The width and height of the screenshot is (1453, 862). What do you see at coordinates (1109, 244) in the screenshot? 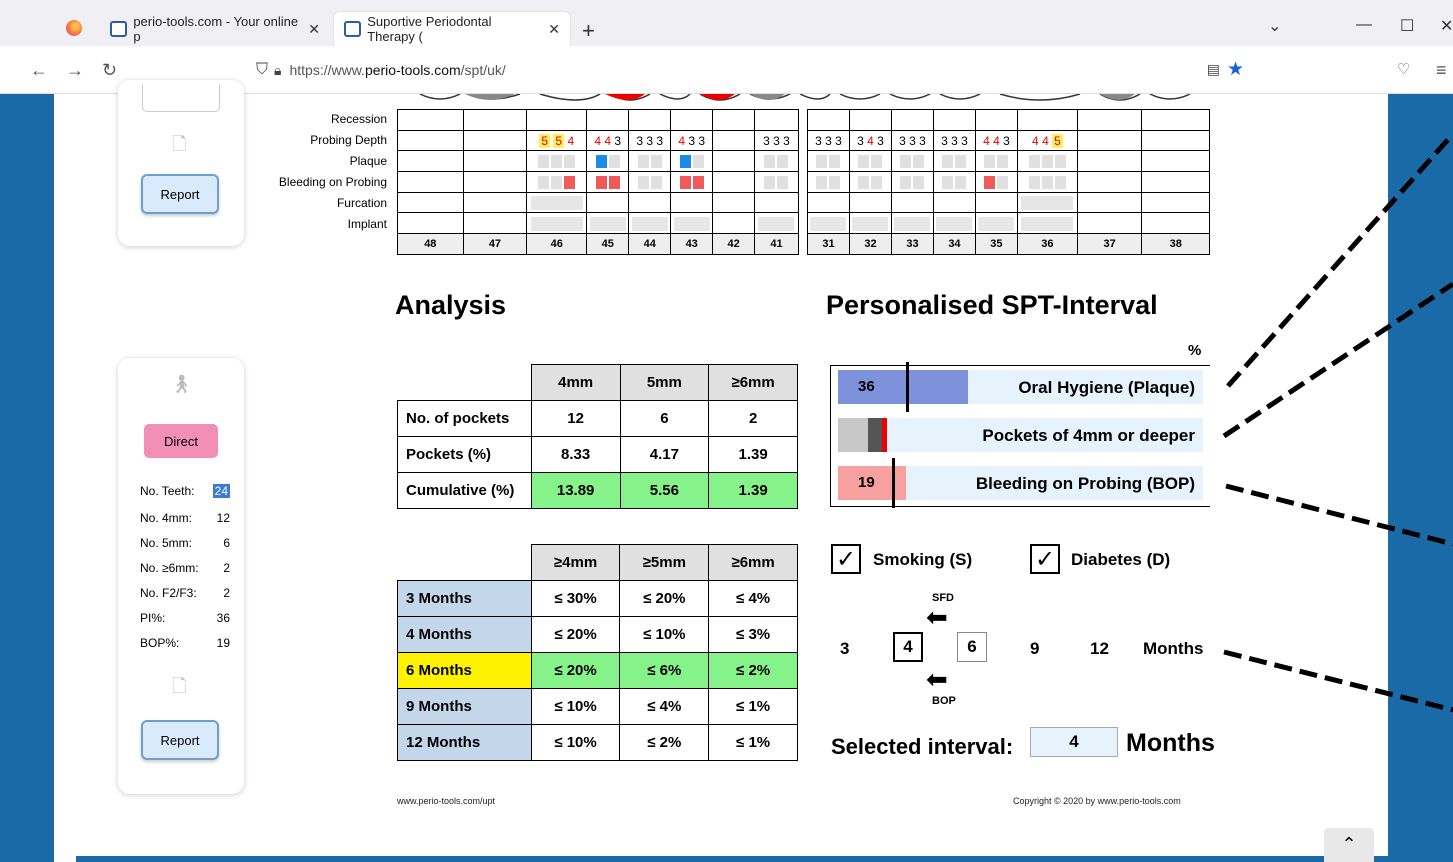
I see `tooth-37: 37` at bounding box center [1109, 244].